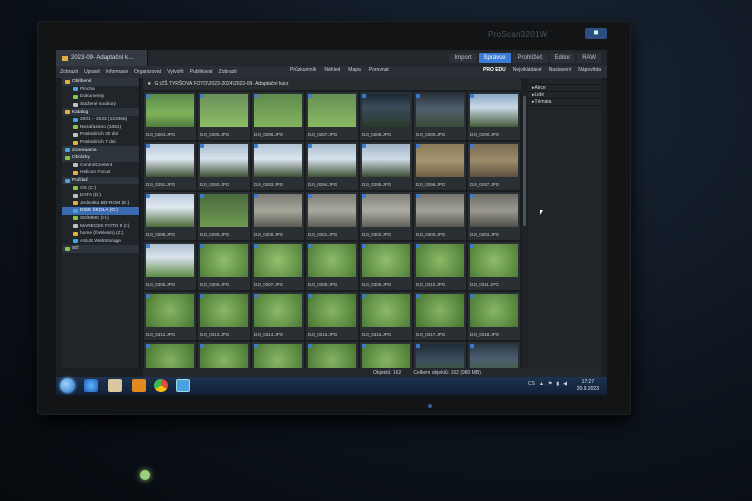  I want to click on toolbar-nejvikladane: Nejvíkládané, so click(527, 70).